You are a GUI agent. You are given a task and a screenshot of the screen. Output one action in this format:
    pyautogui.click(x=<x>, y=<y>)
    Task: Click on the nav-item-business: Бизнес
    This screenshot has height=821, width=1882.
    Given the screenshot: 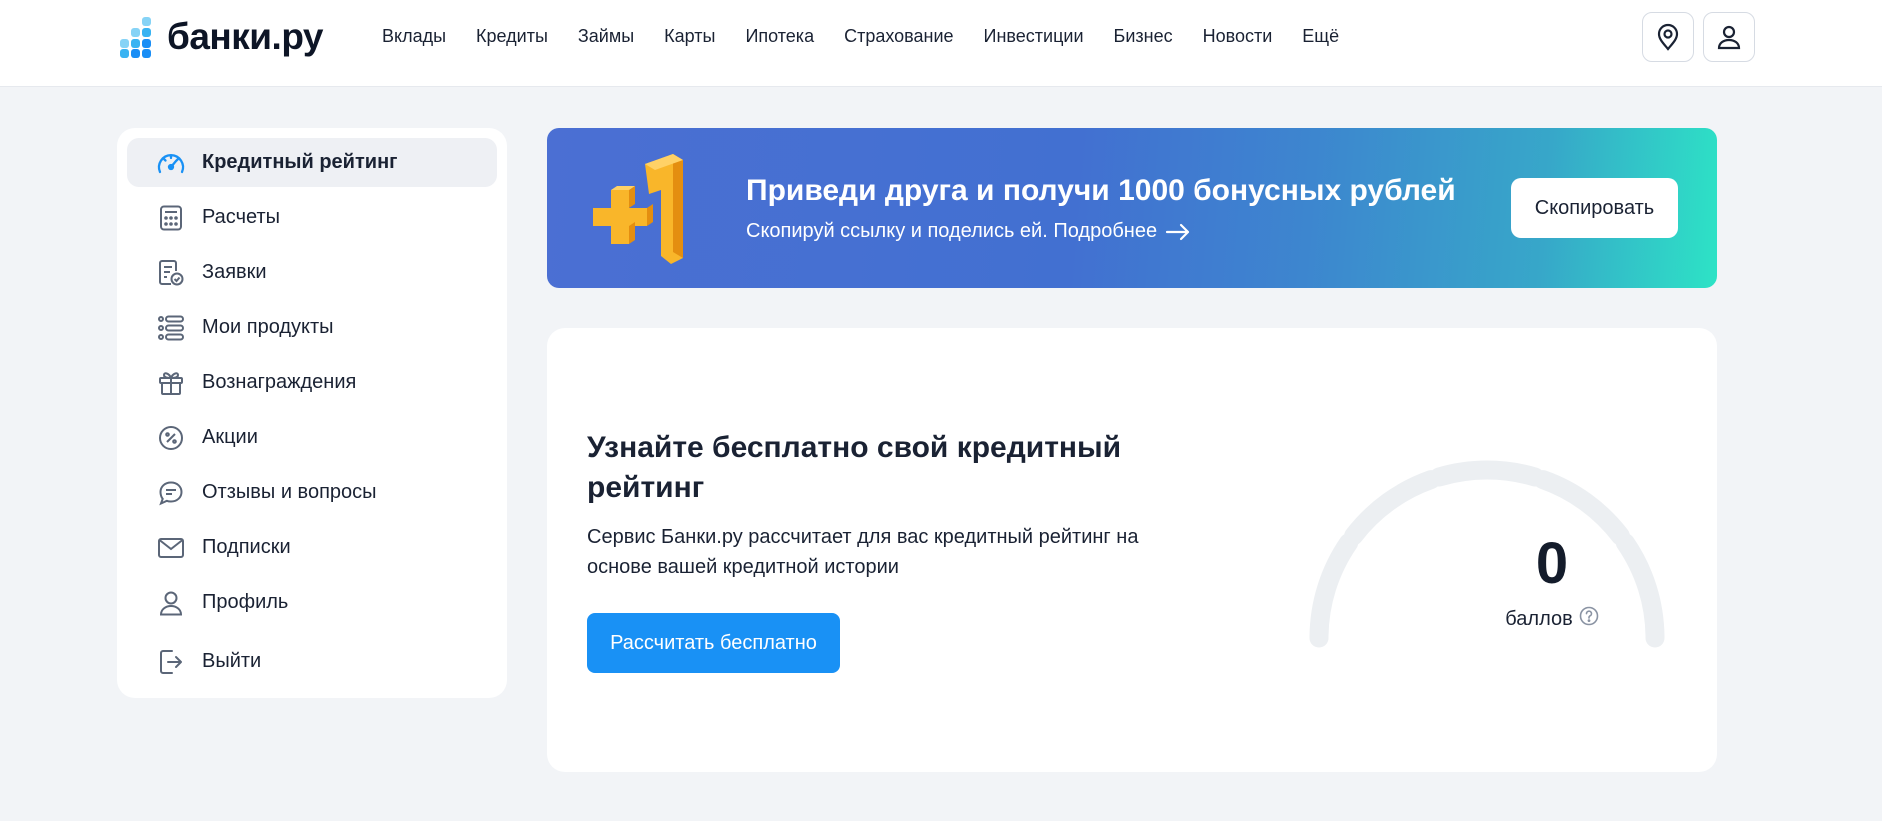 What is the action you would take?
    pyautogui.click(x=1143, y=36)
    